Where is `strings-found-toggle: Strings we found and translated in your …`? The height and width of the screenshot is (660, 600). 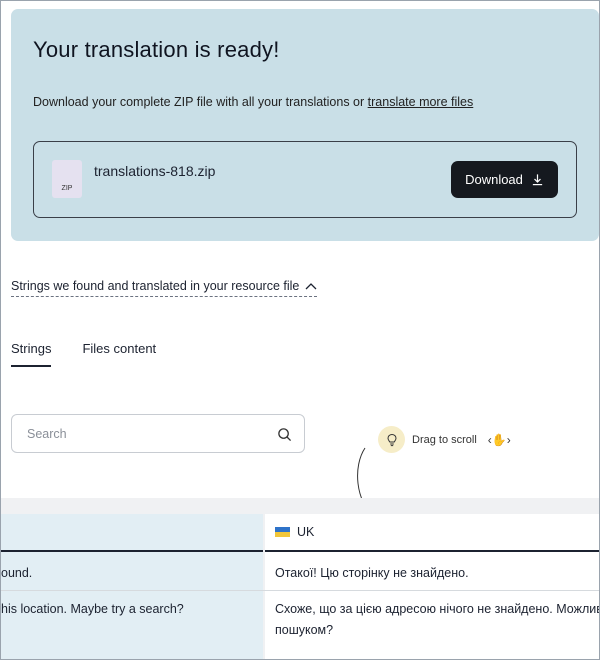 strings-found-toggle: Strings we found and translated in your … is located at coordinates (164, 288).